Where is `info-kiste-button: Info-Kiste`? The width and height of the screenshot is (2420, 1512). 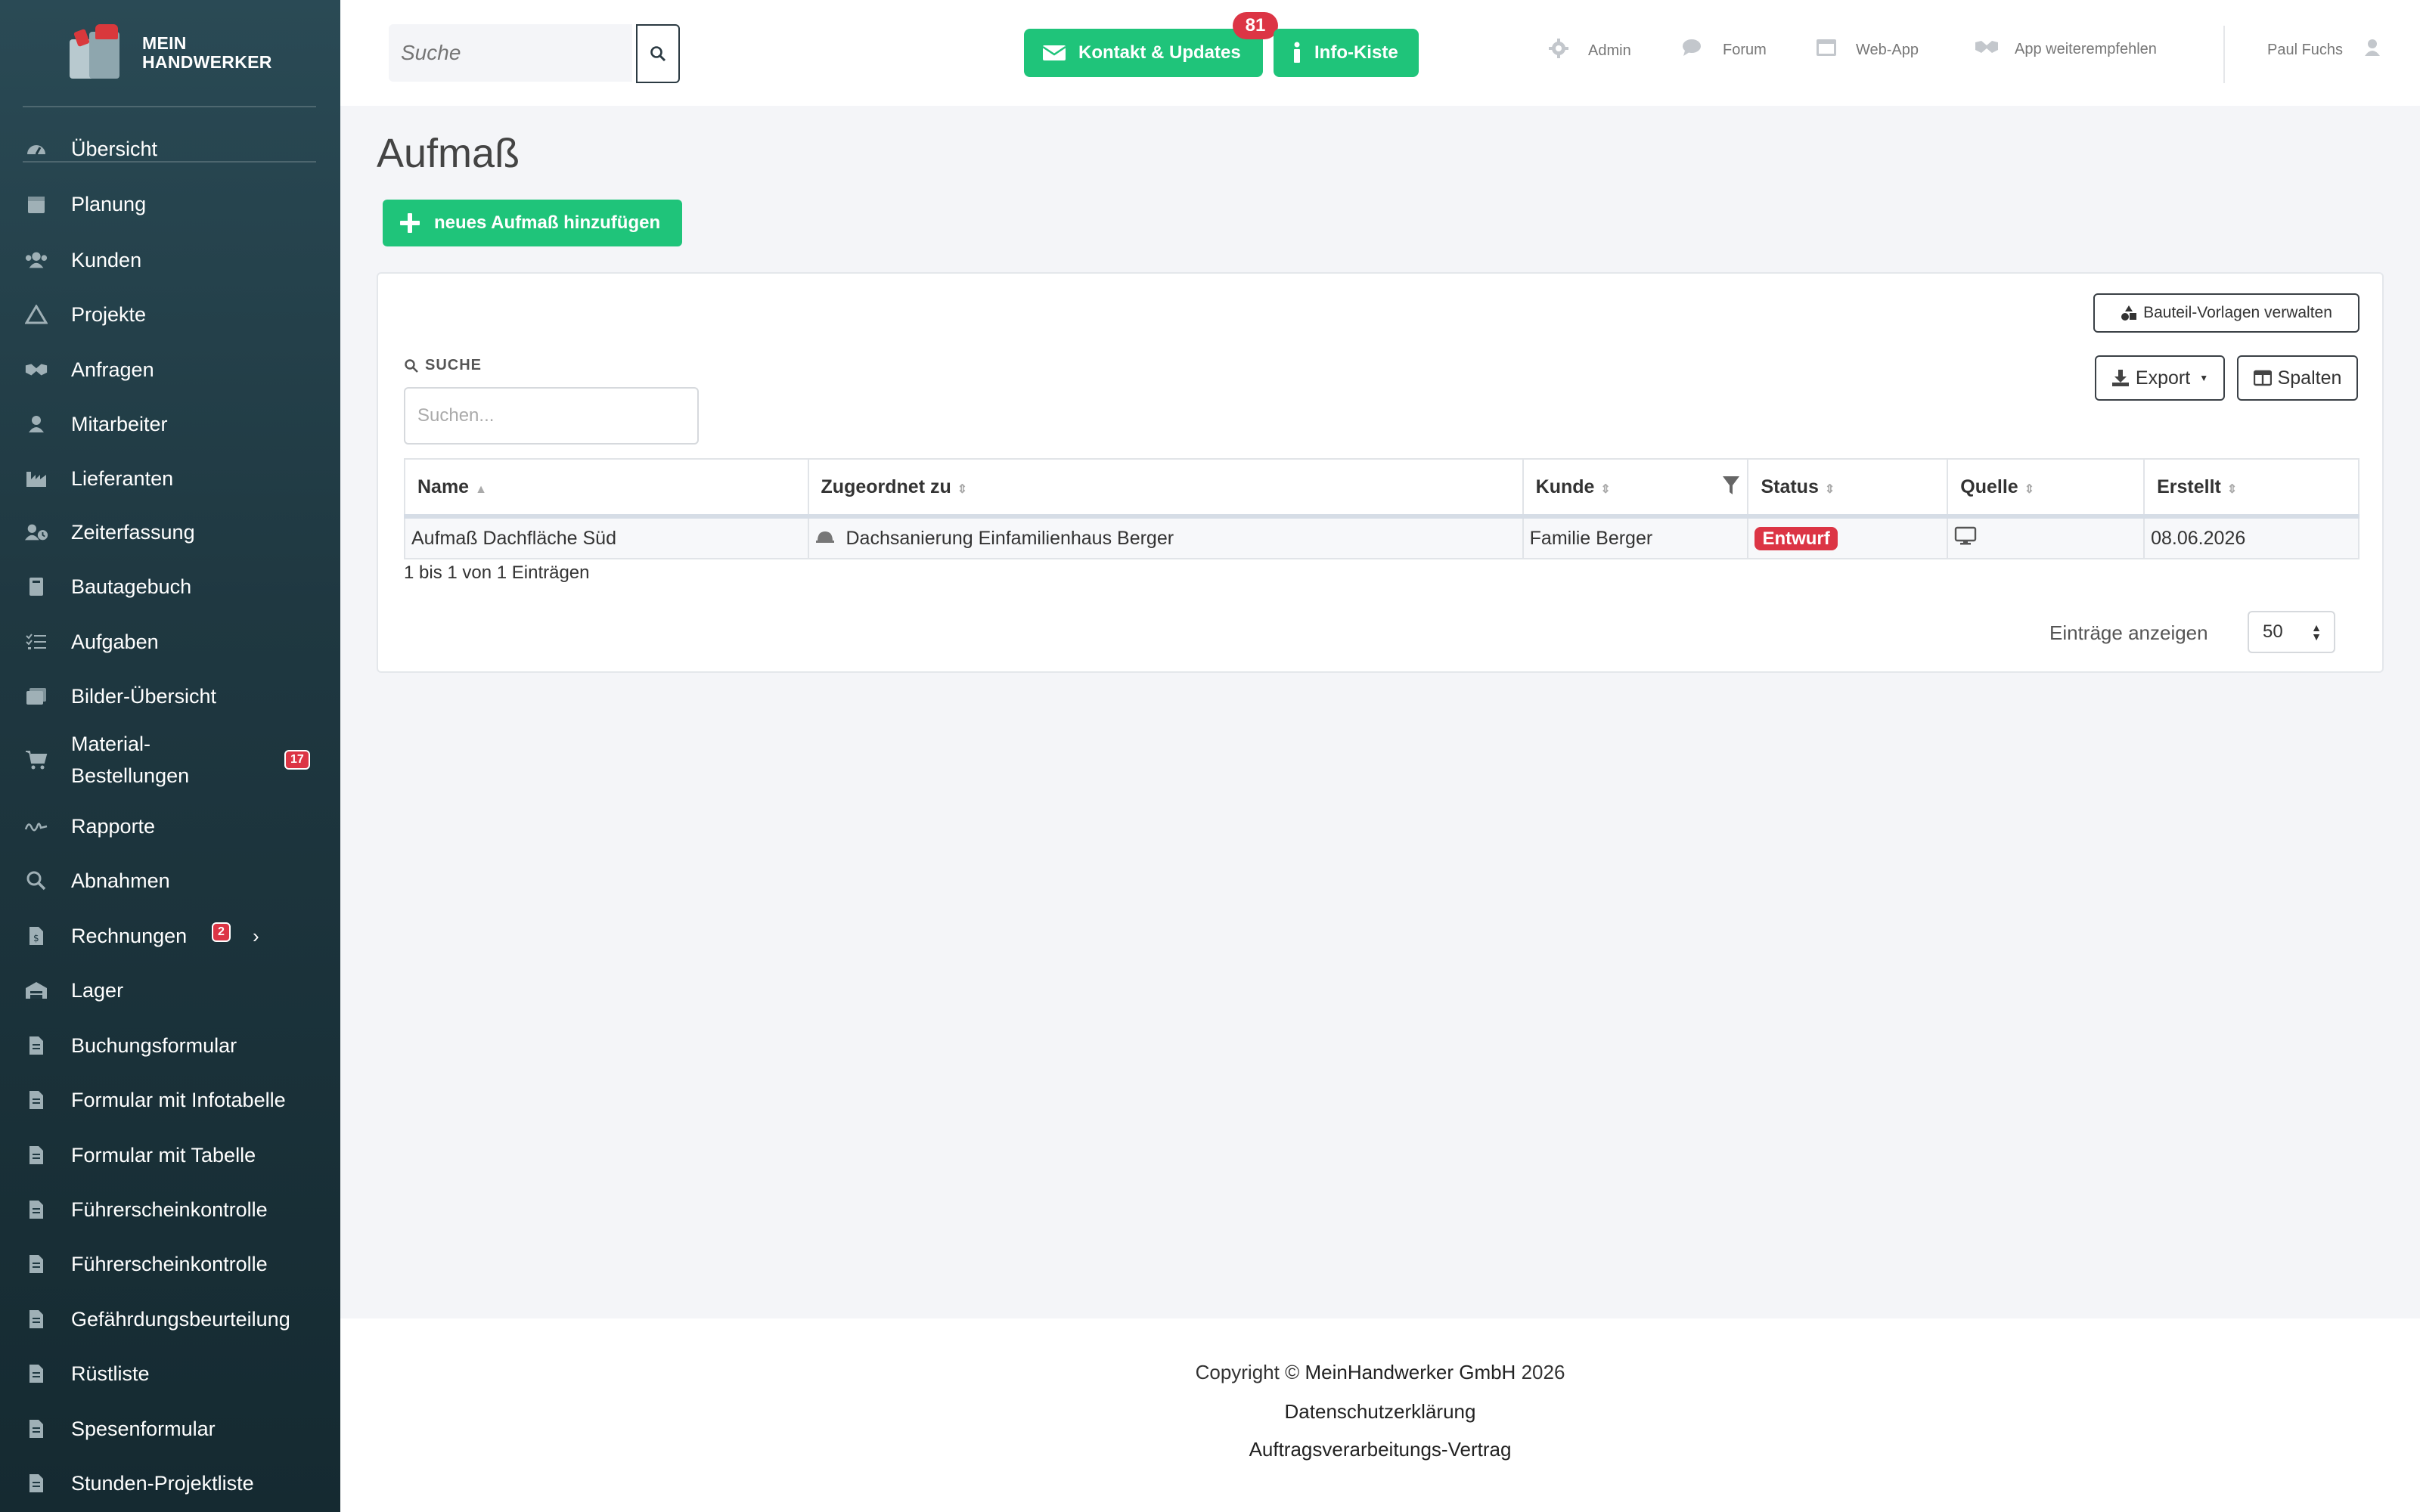
info-kiste-button: Info-Kiste is located at coordinates (1346, 53).